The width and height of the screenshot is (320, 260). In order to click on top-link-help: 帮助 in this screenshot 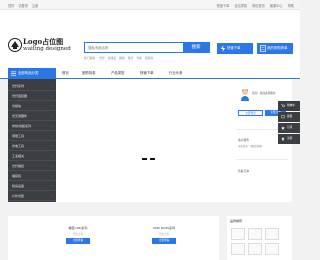, I will do `click(291, 5)`.